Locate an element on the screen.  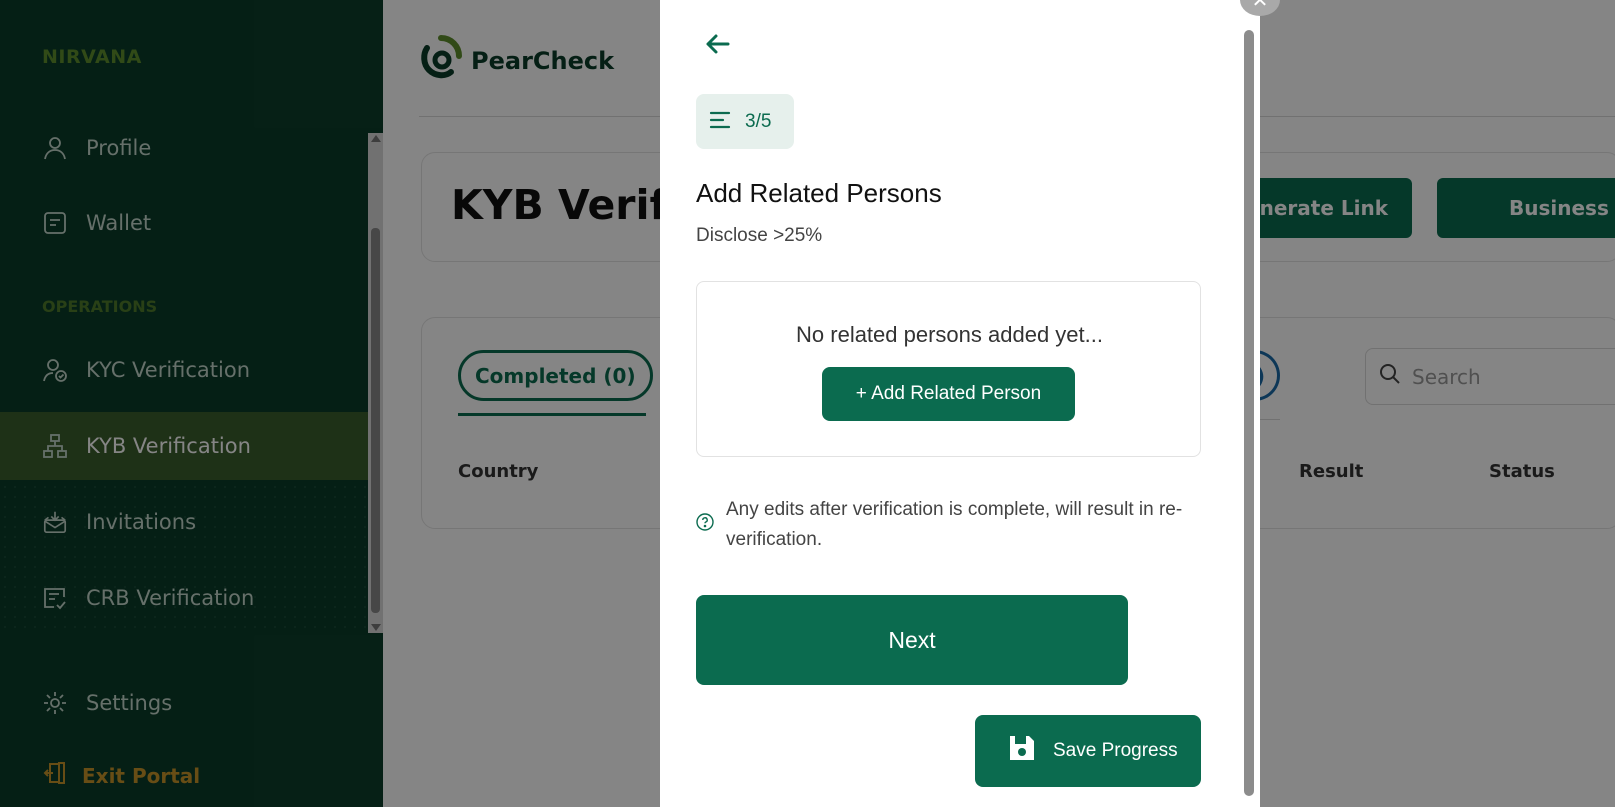
back-arrow-icon is located at coordinates (718, 44).